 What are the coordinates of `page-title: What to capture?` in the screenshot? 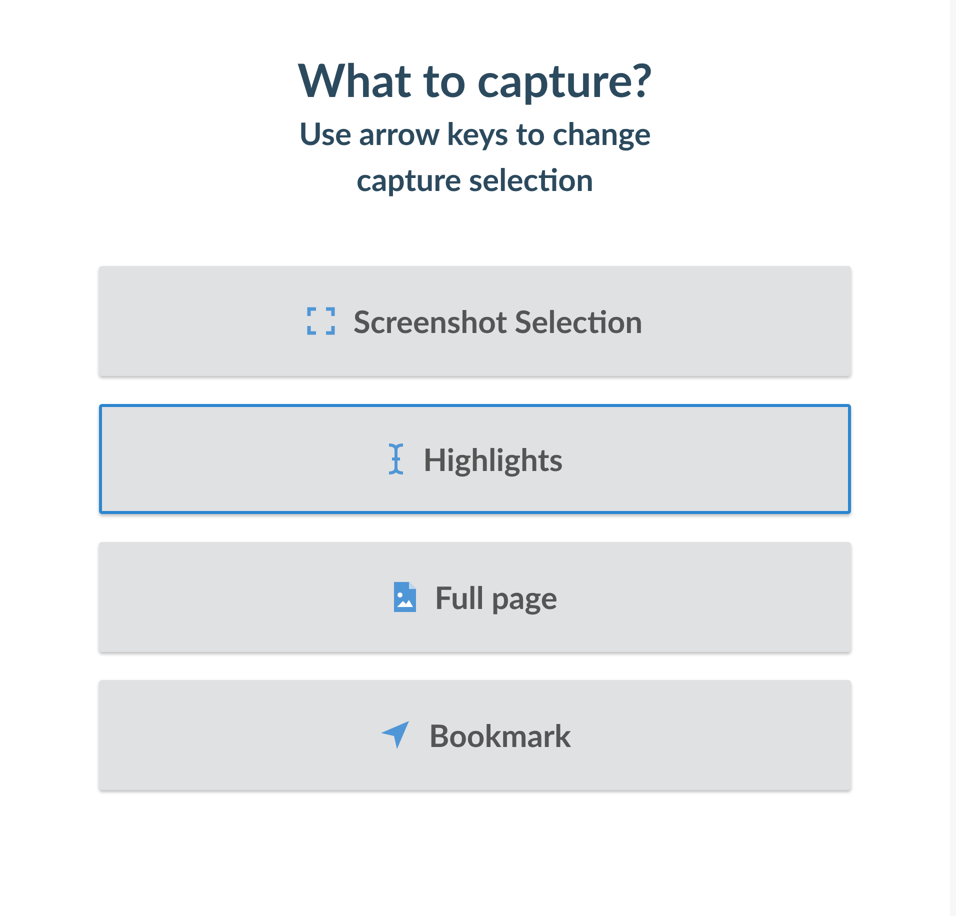 It's located at (475, 80).